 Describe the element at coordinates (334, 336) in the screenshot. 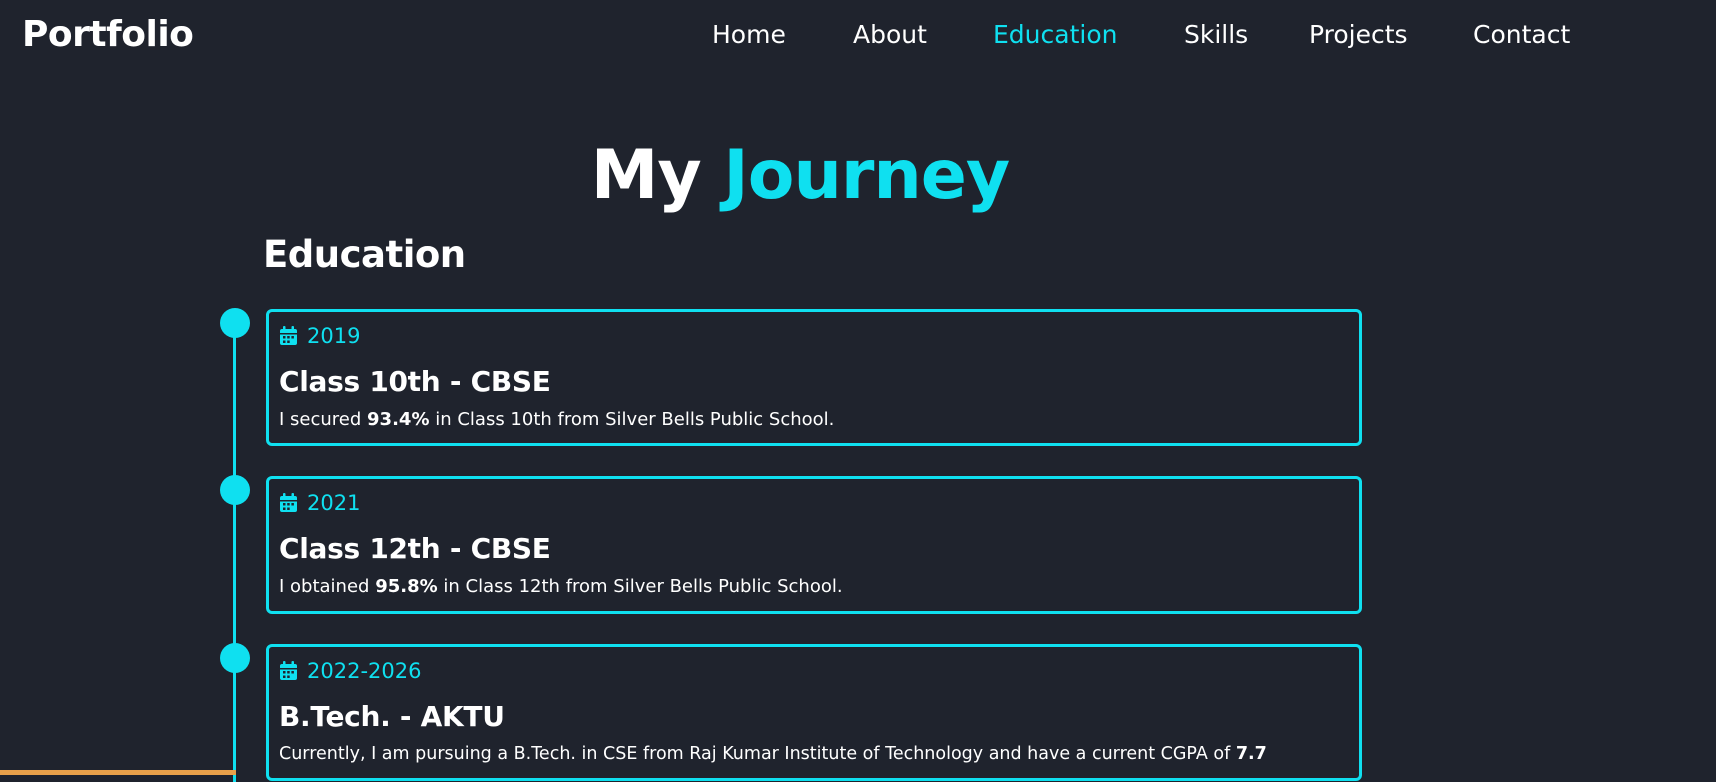

I see `card-date-text: 2019` at that location.